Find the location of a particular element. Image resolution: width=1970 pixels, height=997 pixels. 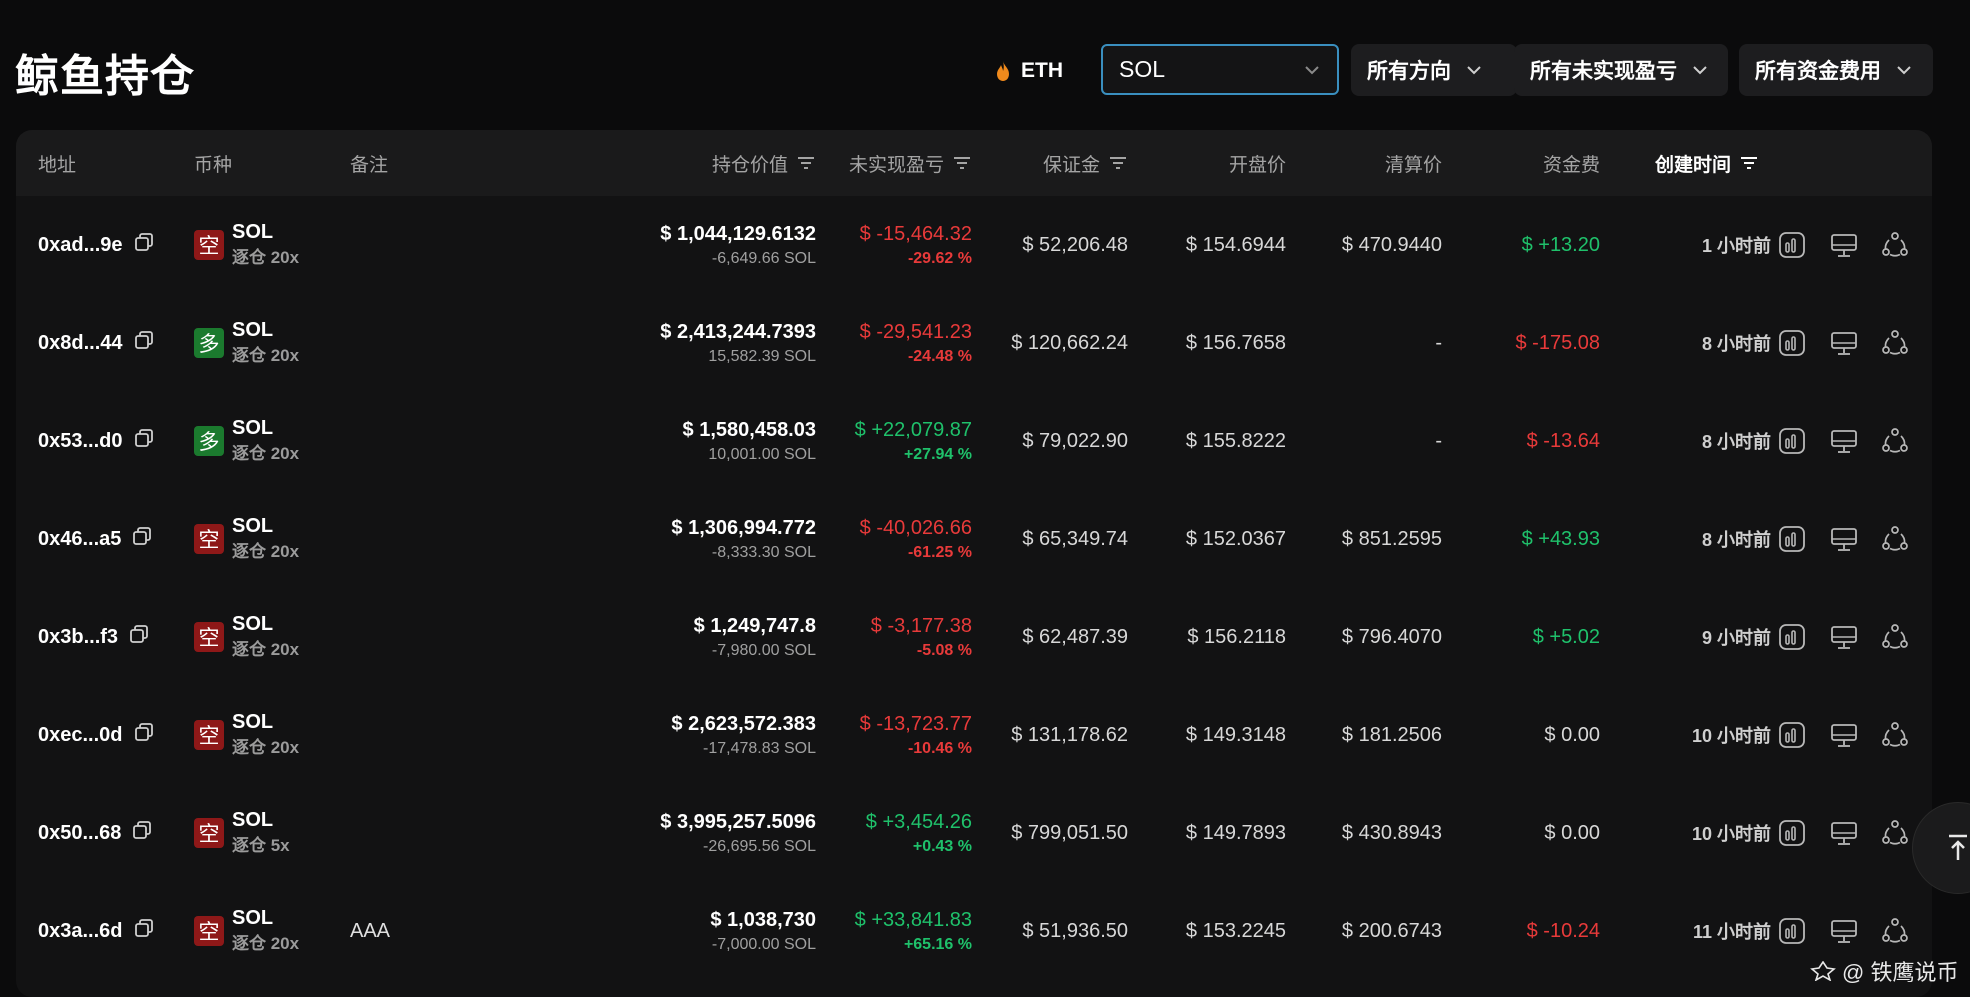

address-cell: 0x46...a5 is located at coordinates (95, 539).